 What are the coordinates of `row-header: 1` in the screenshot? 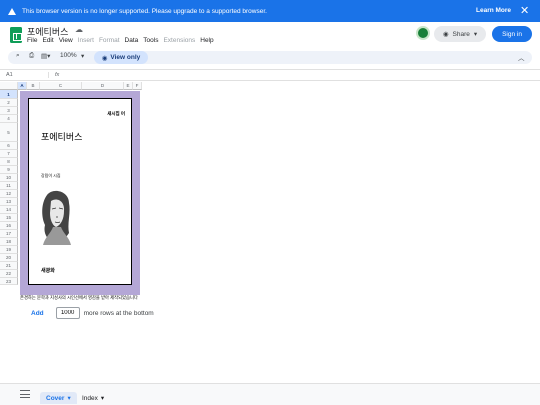 It's located at (9, 94).